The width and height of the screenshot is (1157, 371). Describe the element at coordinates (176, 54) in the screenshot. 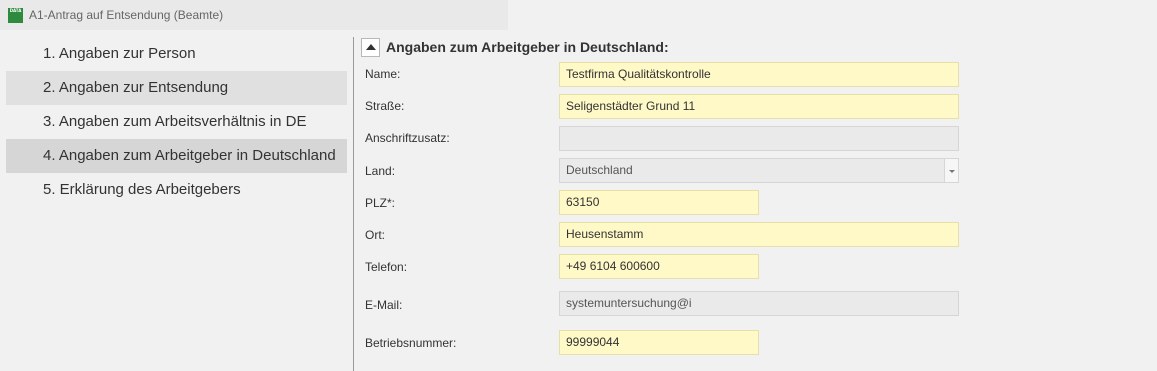

I see `nav-item-person: 1. Angaben zur Person` at that location.